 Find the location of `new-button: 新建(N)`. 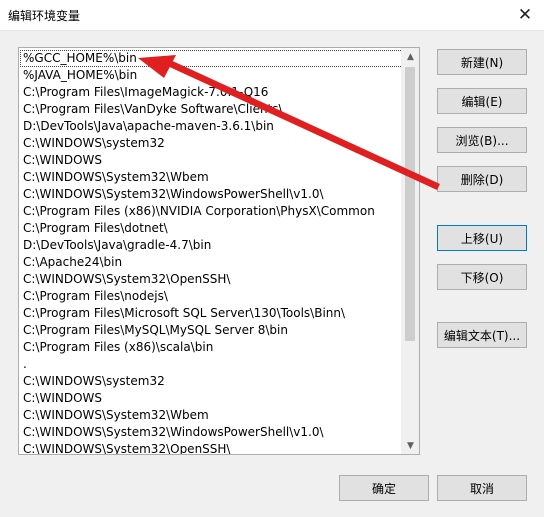

new-button: 新建(N) is located at coordinates (482, 62).